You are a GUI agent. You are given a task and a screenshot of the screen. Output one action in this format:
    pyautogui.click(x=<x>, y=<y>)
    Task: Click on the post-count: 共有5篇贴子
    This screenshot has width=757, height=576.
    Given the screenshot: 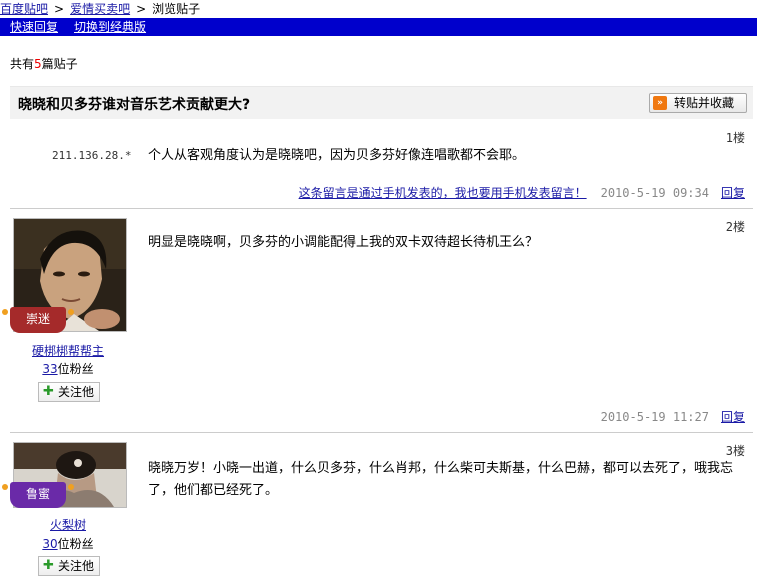 What is the action you would take?
    pyautogui.click(x=44, y=63)
    